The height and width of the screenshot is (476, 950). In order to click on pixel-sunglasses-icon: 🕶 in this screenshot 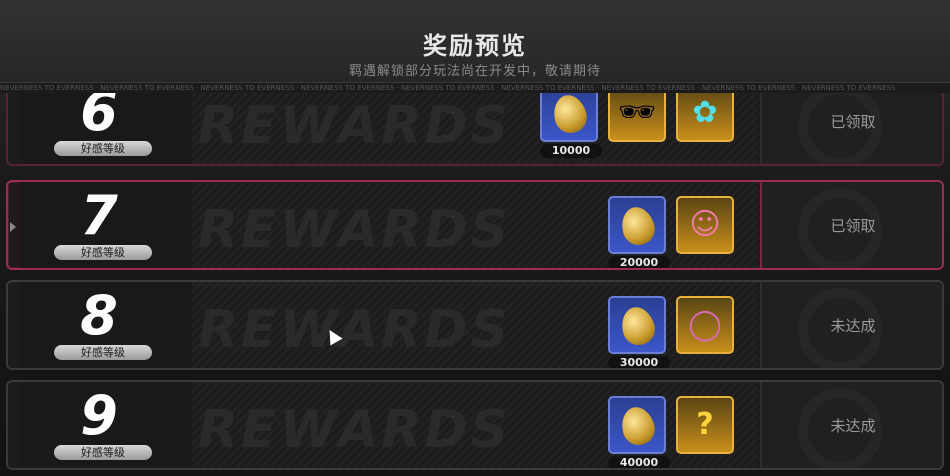, I will do `click(637, 112)`.